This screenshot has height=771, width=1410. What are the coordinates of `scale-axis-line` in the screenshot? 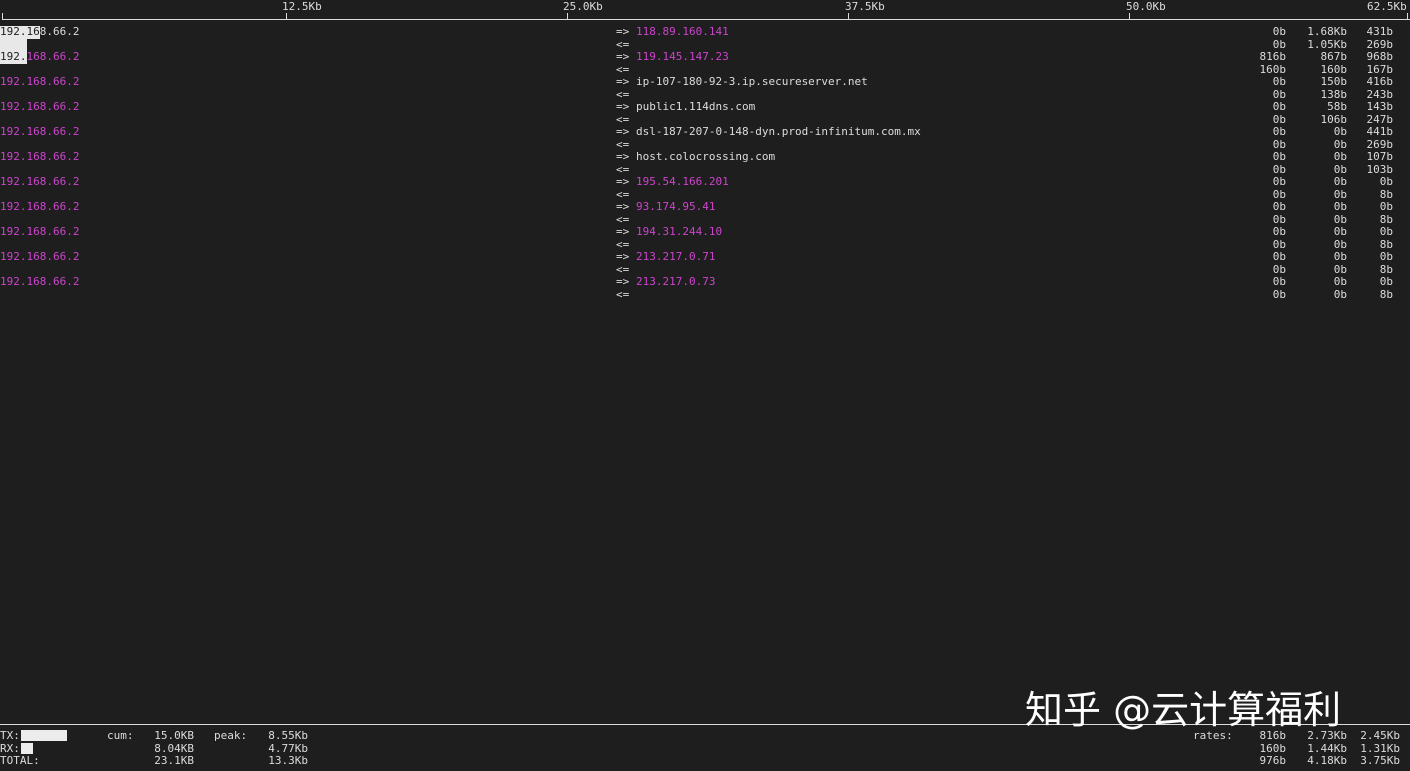 It's located at (706, 19).